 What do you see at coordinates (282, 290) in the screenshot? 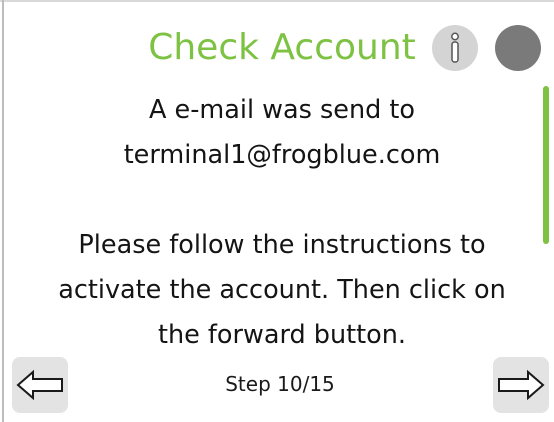
I see `message-line-4: activate the account. Then click on` at bounding box center [282, 290].